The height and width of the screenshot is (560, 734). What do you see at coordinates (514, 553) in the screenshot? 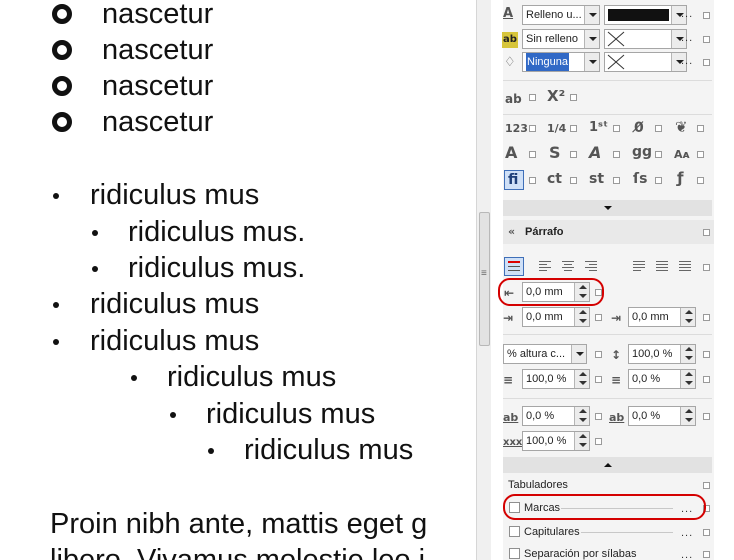
I see `hyphenation-checkbox` at bounding box center [514, 553].